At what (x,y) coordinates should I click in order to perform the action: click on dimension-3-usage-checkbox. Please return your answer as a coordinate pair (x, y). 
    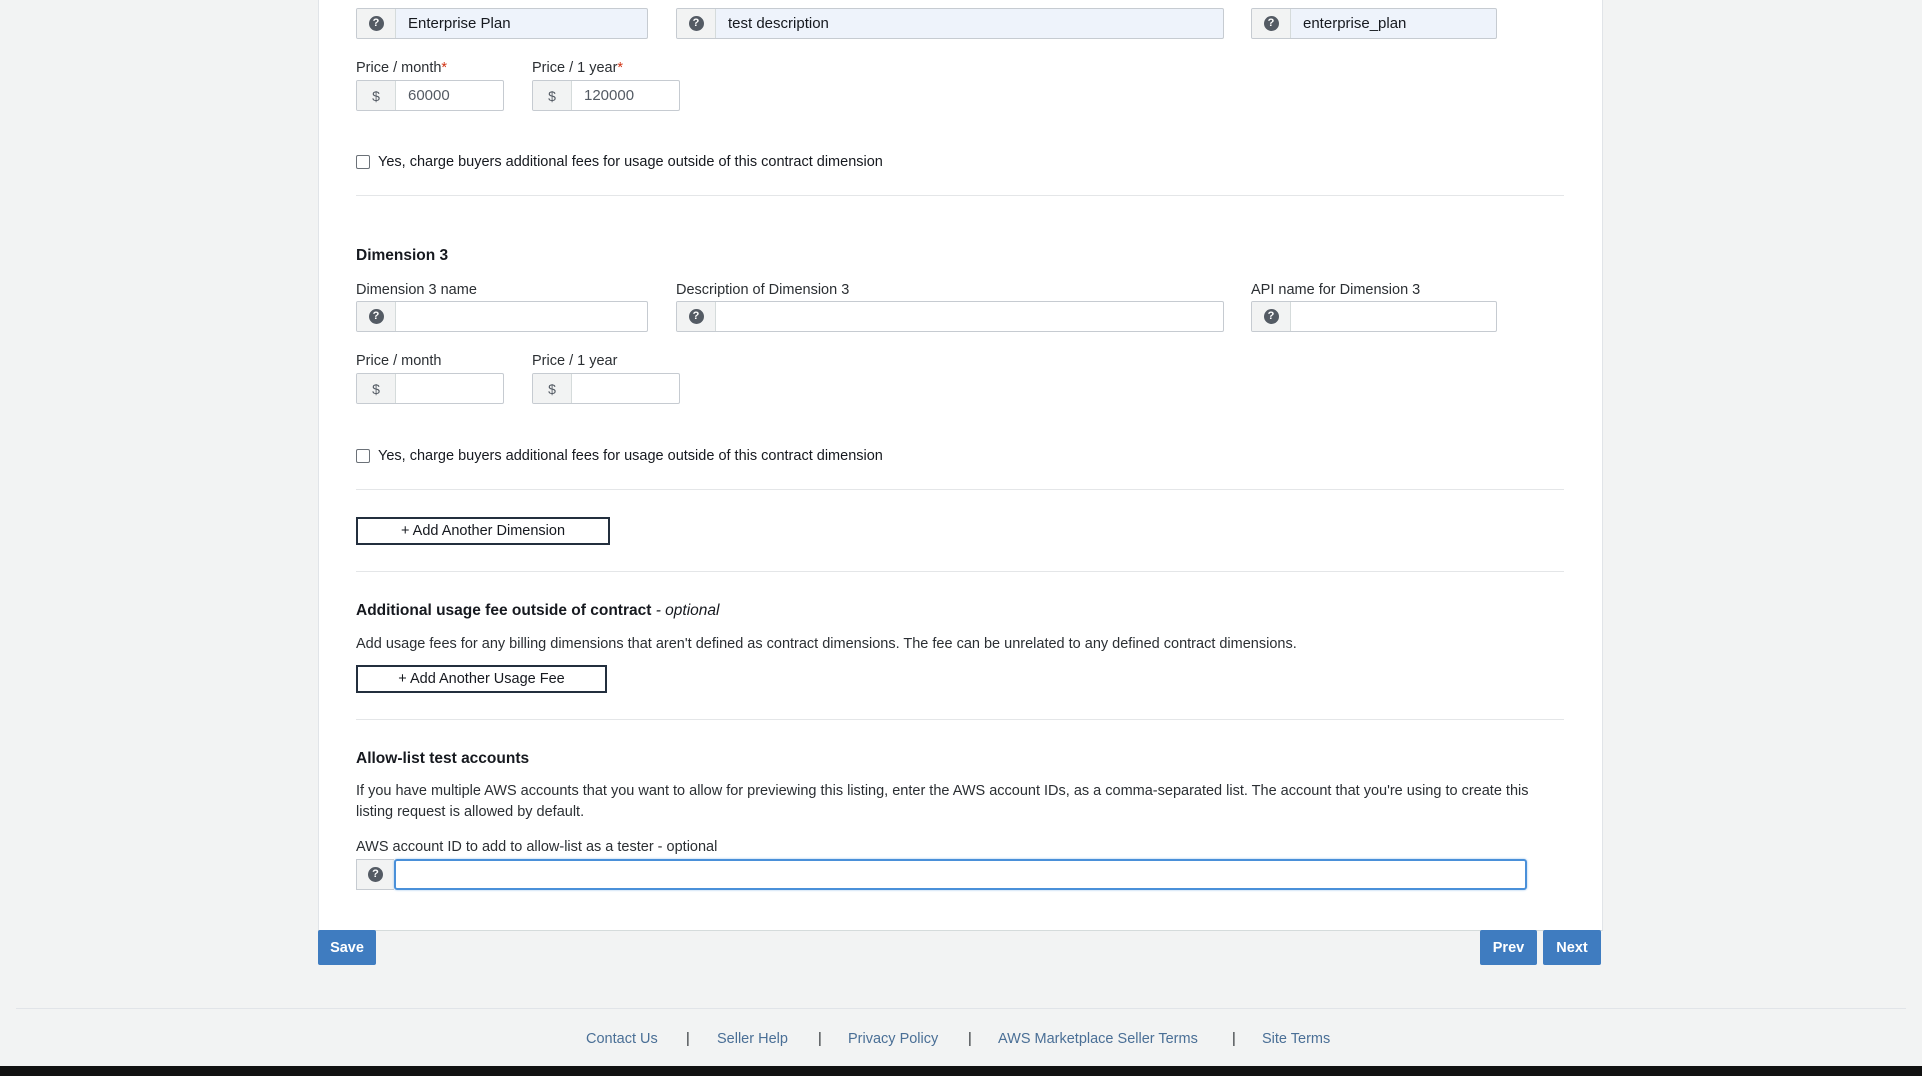
    Looking at the image, I should click on (363, 456).